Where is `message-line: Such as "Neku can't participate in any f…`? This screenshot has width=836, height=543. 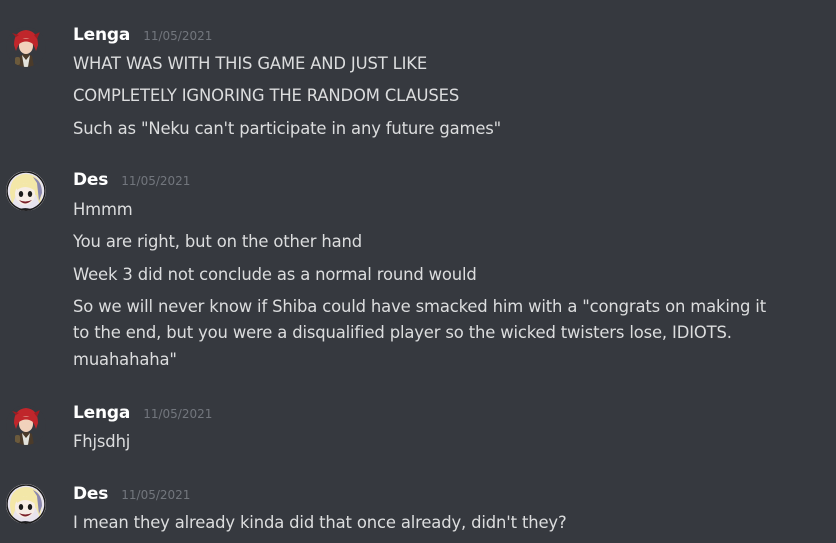
message-line: Such as "Neku can't participate in any f… is located at coordinates (287, 128).